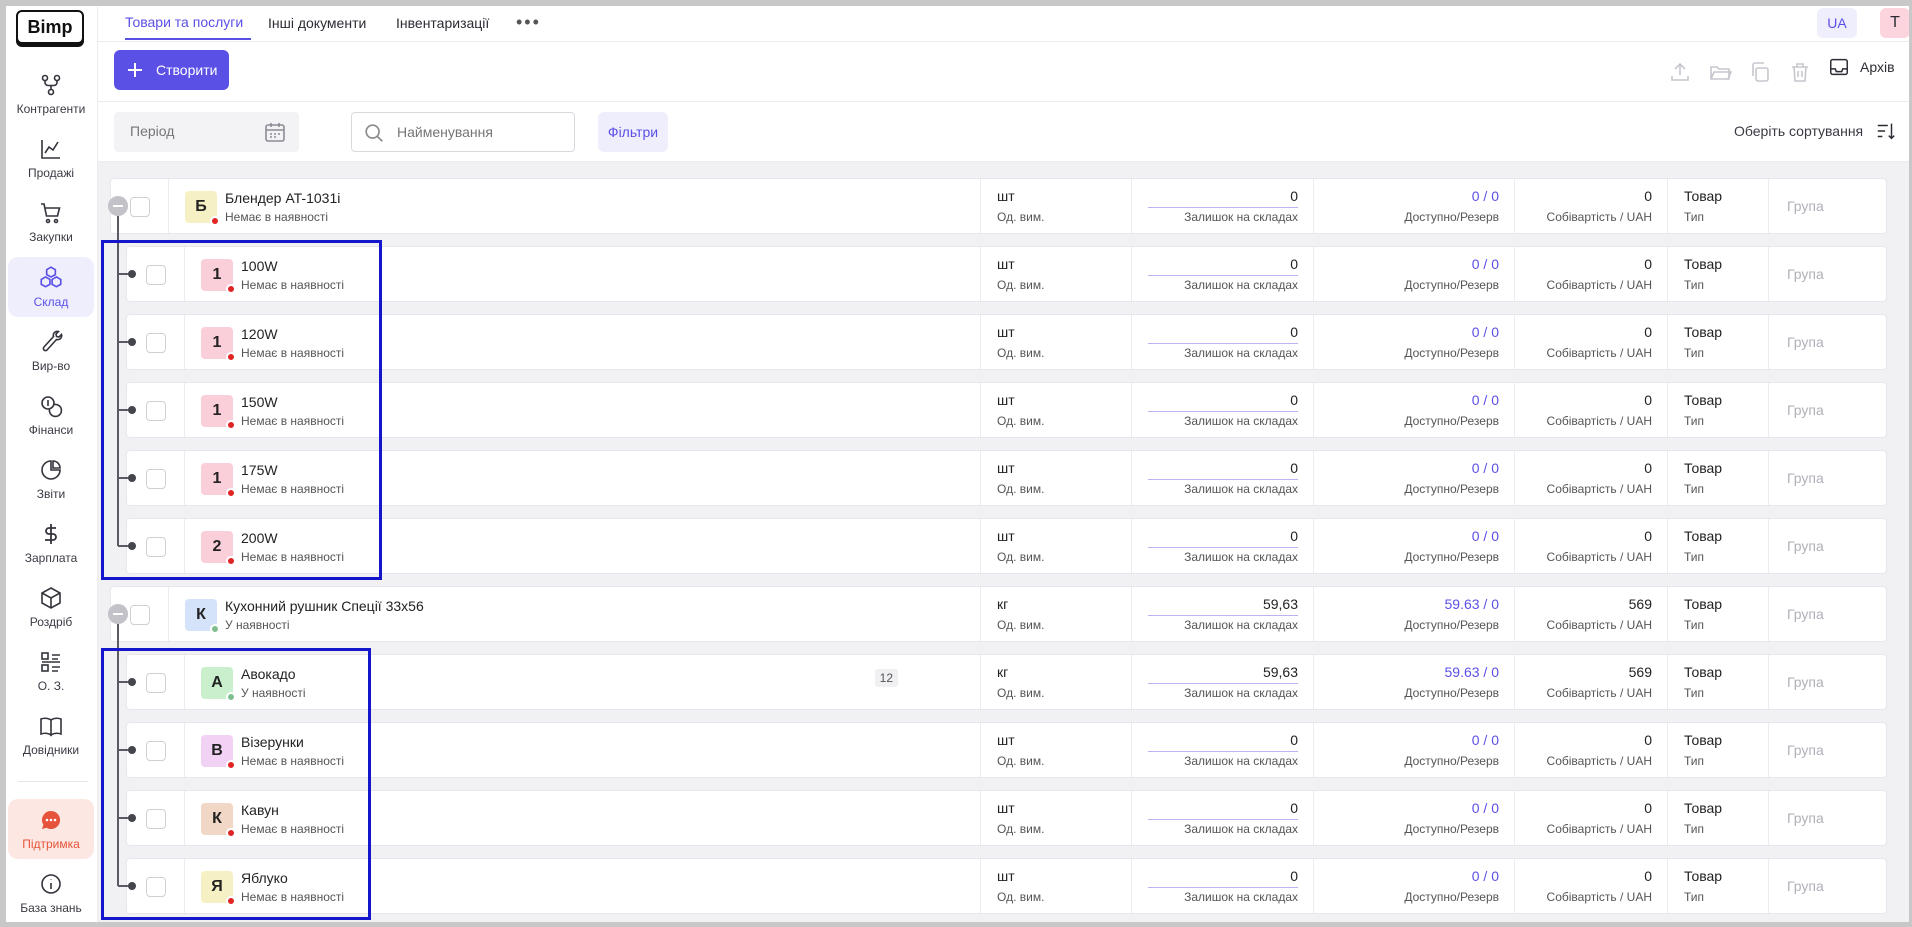 The width and height of the screenshot is (1912, 927). I want to click on type-label: Тип, so click(1694, 489).